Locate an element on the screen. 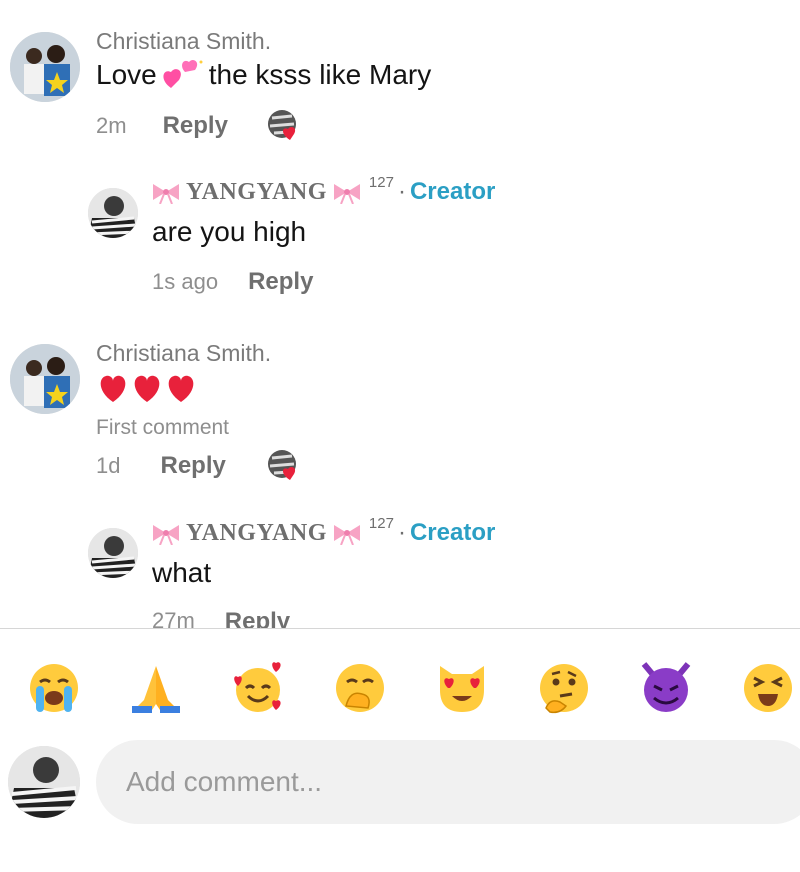  sparkling-hearts-emoji-icon is located at coordinates (183, 73).